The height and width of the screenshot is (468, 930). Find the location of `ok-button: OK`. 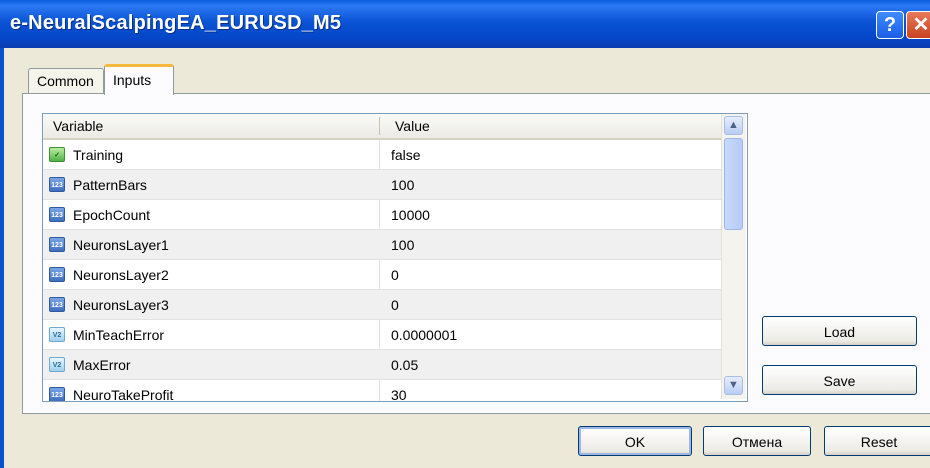

ok-button: OK is located at coordinates (635, 441).